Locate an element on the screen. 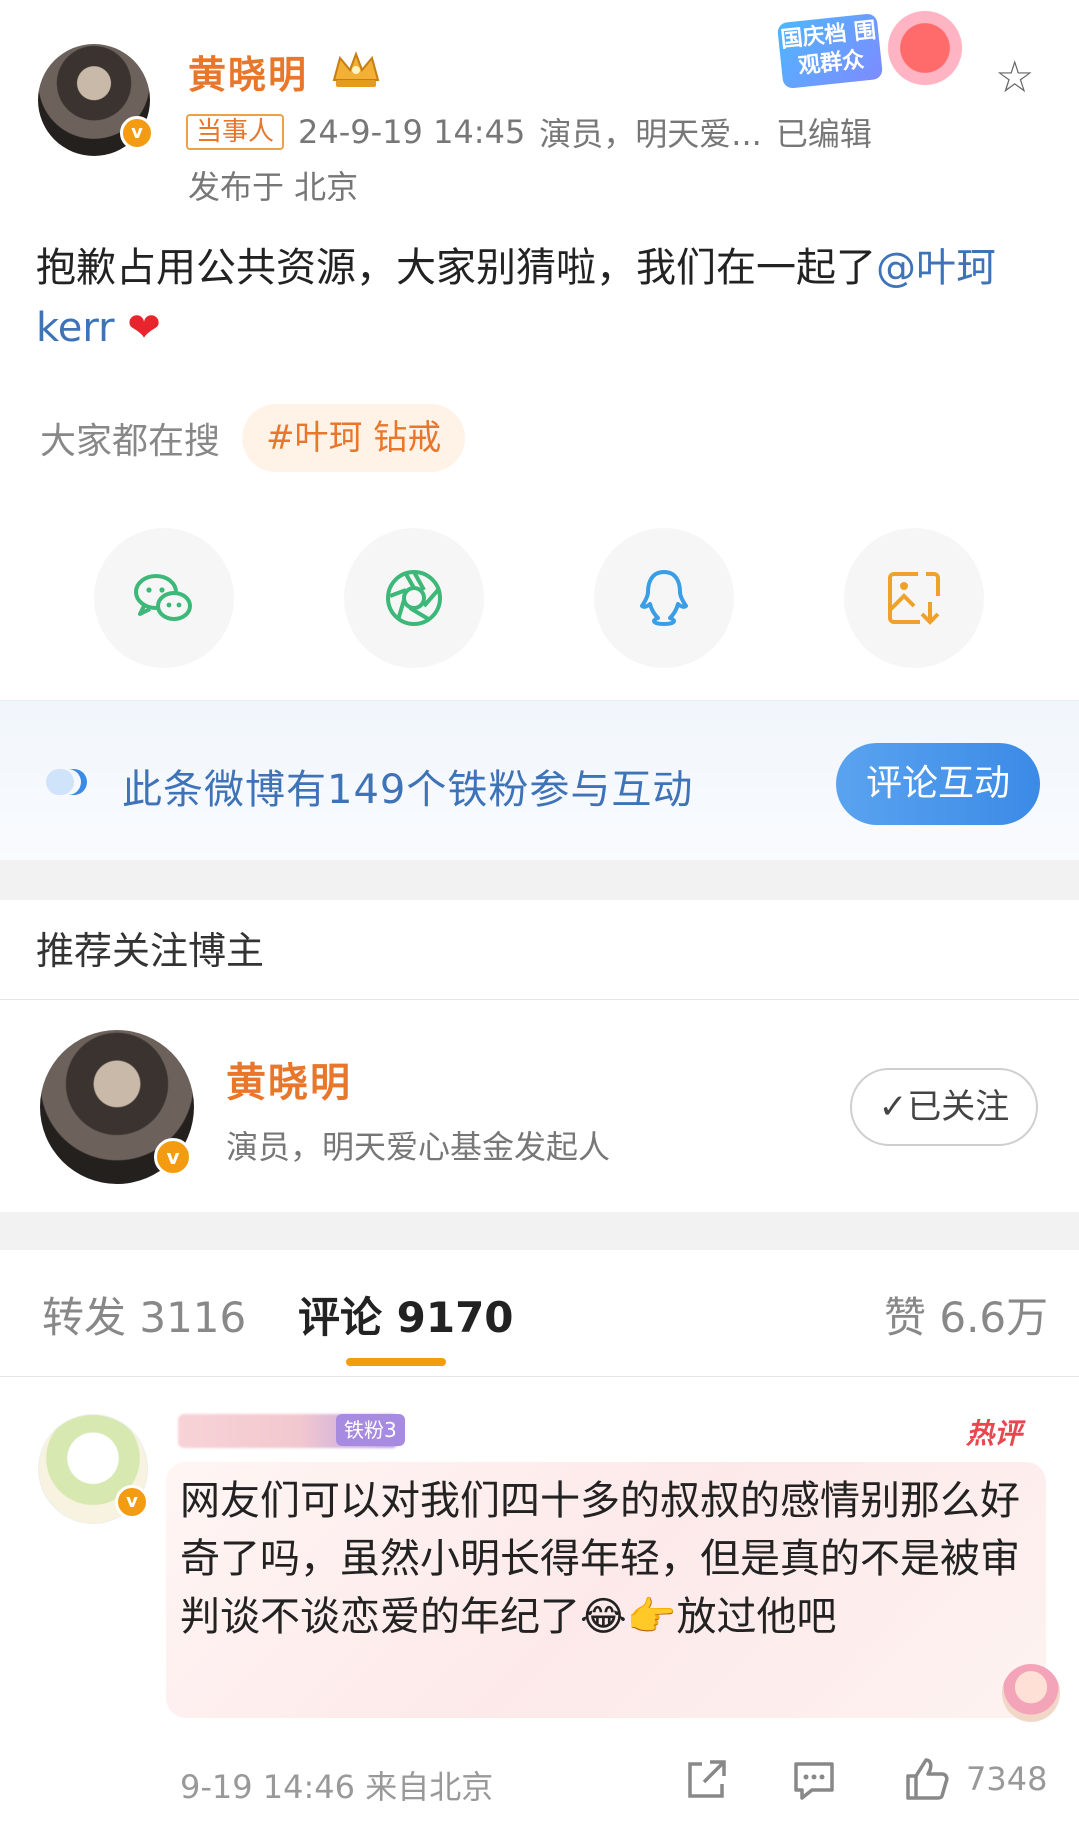  heart-emoji-icon: ❤ is located at coordinates (144, 328).